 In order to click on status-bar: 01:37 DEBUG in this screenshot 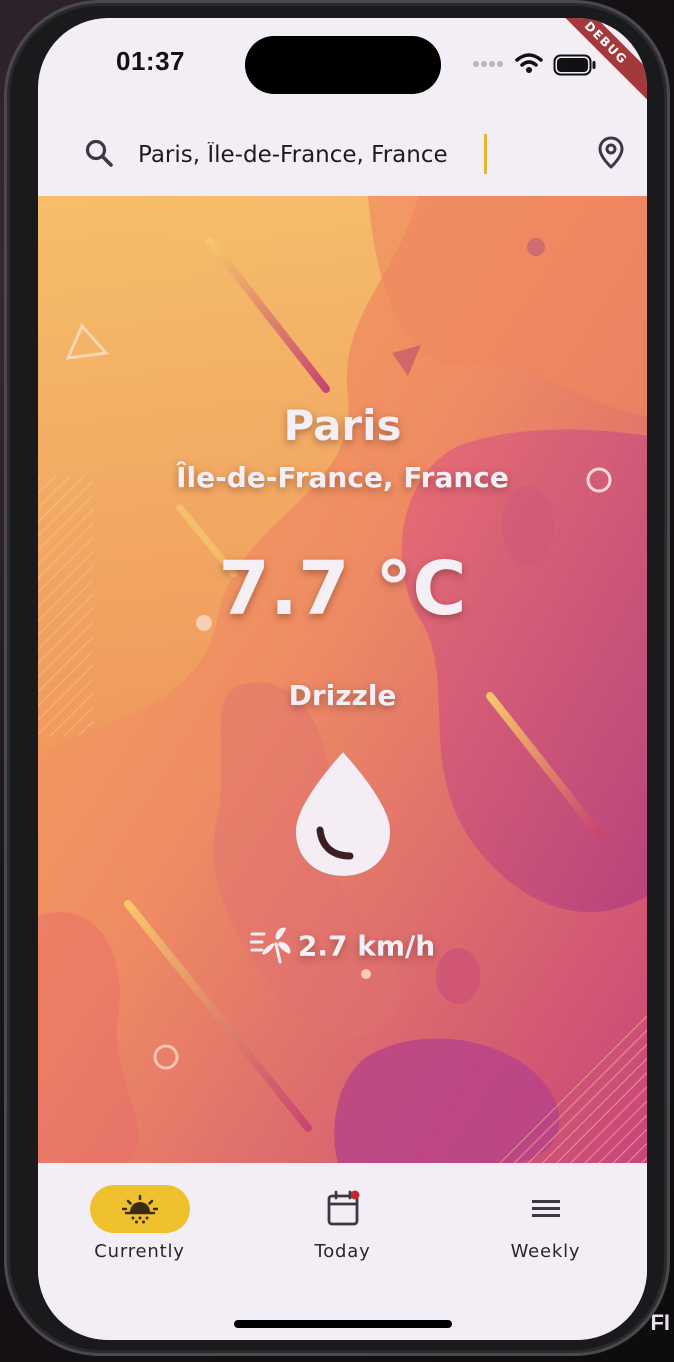, I will do `click(342, 67)`.